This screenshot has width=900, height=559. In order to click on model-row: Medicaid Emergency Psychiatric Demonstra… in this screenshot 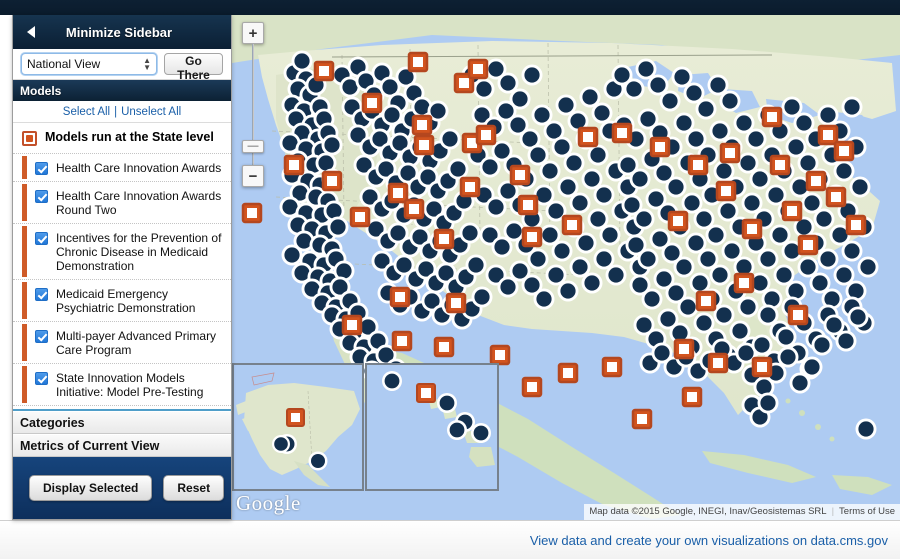, I will do `click(122, 301)`.